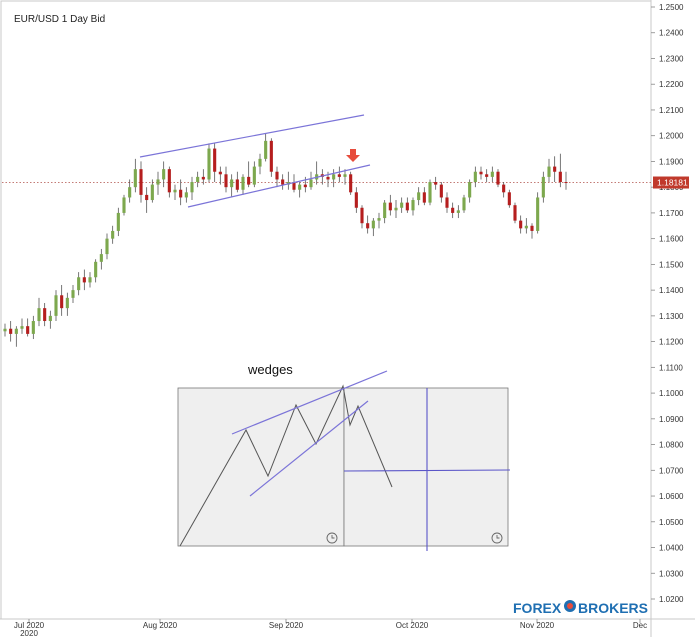  Describe the element at coordinates (671, 84) in the screenshot. I see `y-tick-label: 1.2200` at that location.